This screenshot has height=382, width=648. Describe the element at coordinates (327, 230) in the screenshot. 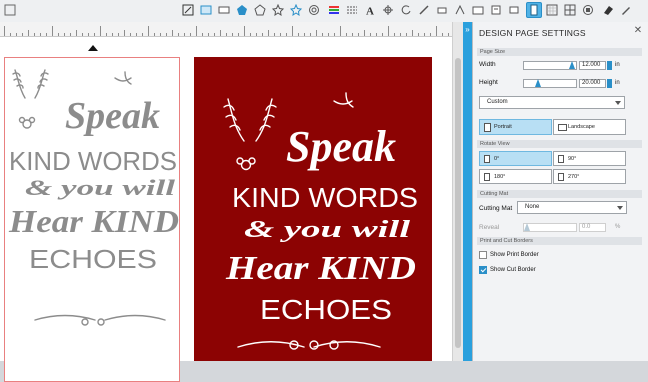

I see `red-line3: & you will` at that location.